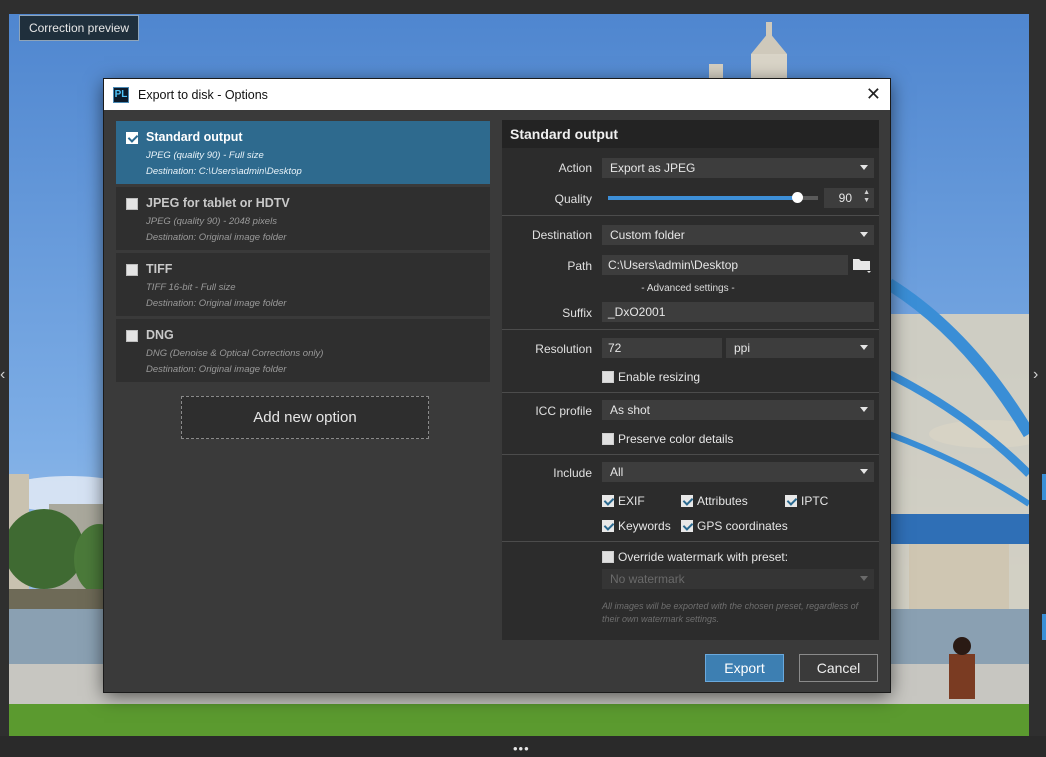 The image size is (1046, 757). I want to click on close-icon: ✕, so click(873, 94).